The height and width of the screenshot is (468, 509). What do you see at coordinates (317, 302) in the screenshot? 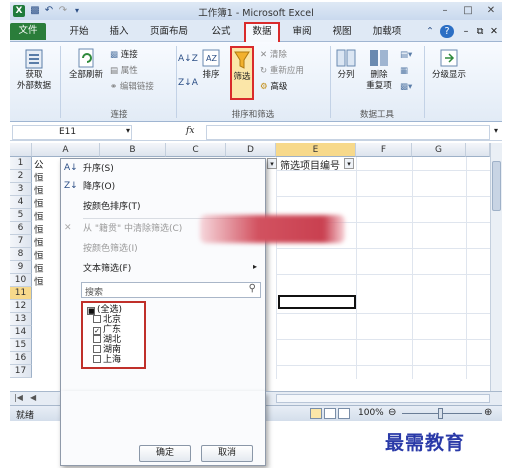
I see `selected-cell-e11` at bounding box center [317, 302].